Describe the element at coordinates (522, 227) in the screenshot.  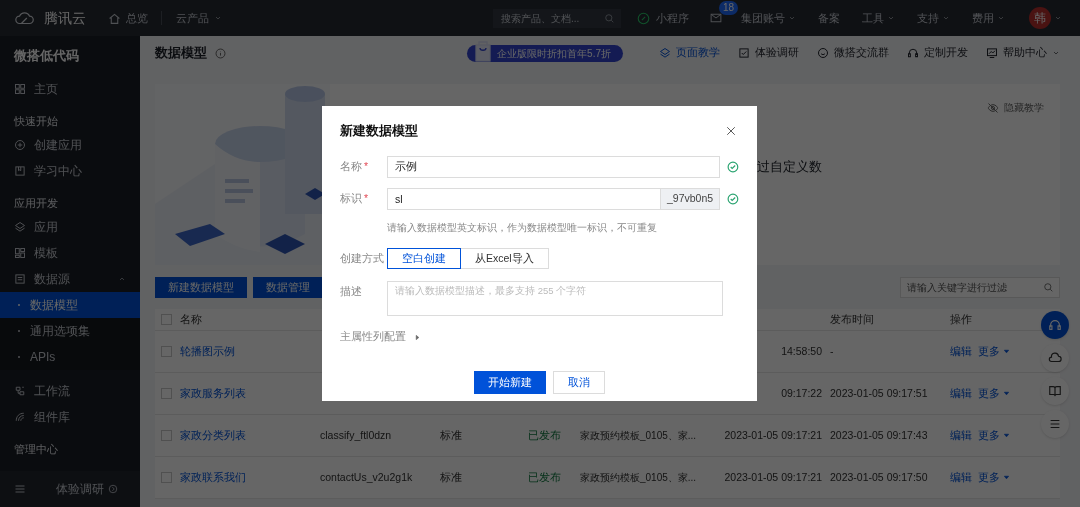
I see `field-hint: 请输入数据模型英文标识，作为数据模型唯一标识，不可重复` at that location.